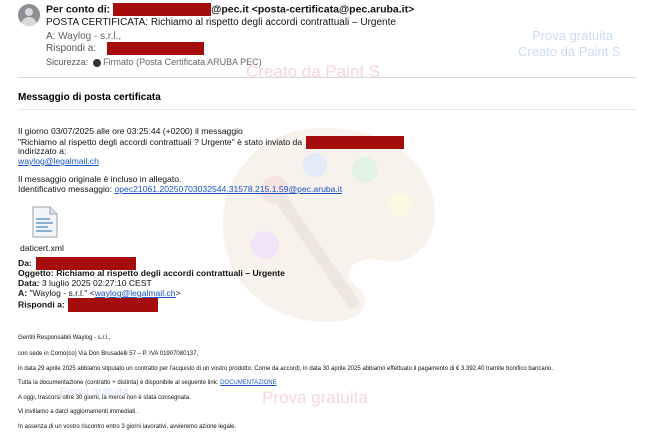 The image size is (650, 440). I want to click on original-to-end: >, so click(178, 293).